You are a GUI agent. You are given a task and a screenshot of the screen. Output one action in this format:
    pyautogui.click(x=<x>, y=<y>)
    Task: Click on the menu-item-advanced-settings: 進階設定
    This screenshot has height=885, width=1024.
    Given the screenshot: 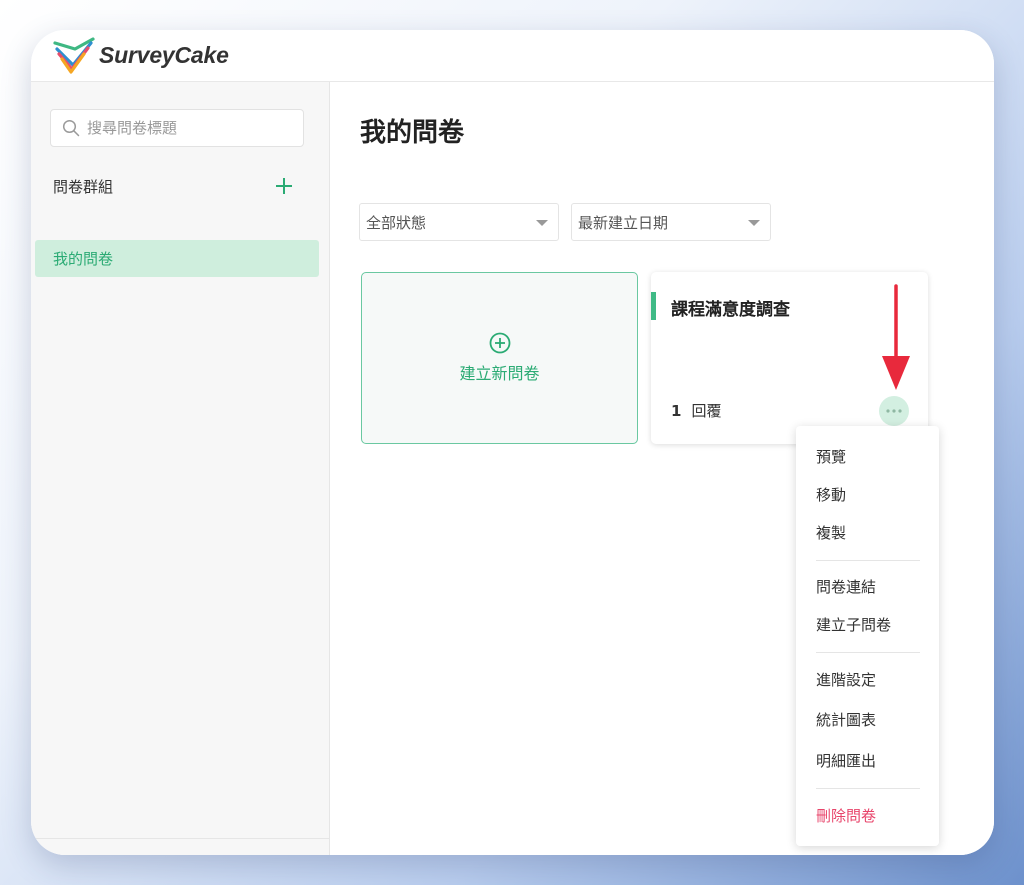 What is the action you would take?
    pyautogui.click(x=846, y=680)
    